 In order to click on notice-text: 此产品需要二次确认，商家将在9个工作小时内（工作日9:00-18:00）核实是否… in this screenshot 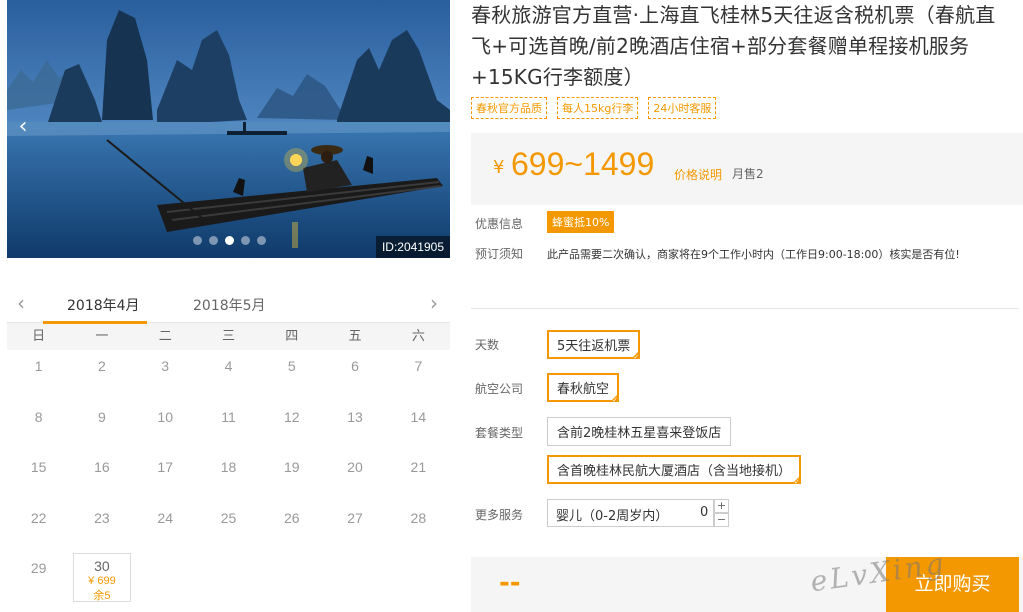, I will do `click(753, 254)`.